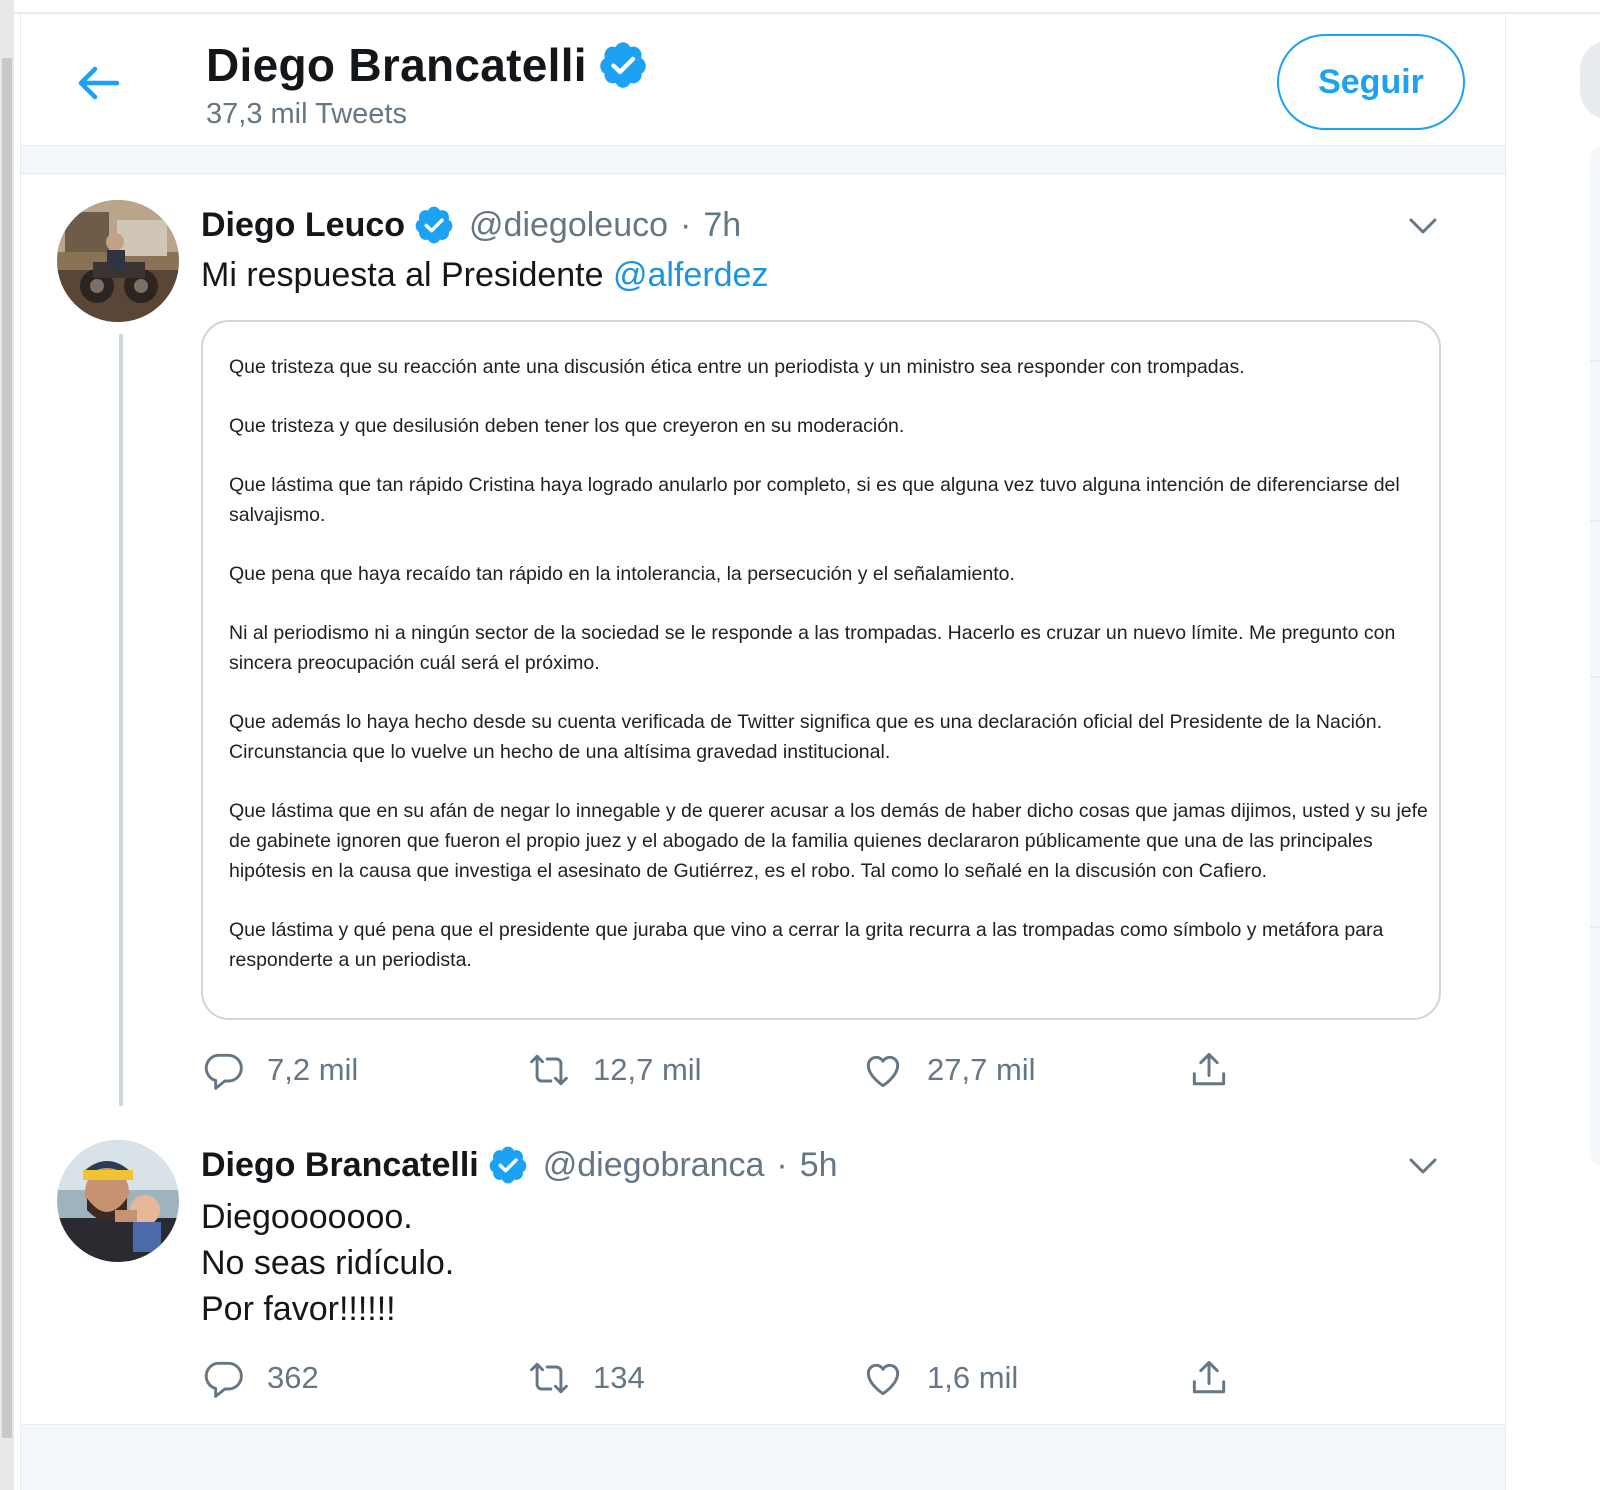 The height and width of the screenshot is (1490, 1600). I want to click on thread-connector, so click(121, 720).